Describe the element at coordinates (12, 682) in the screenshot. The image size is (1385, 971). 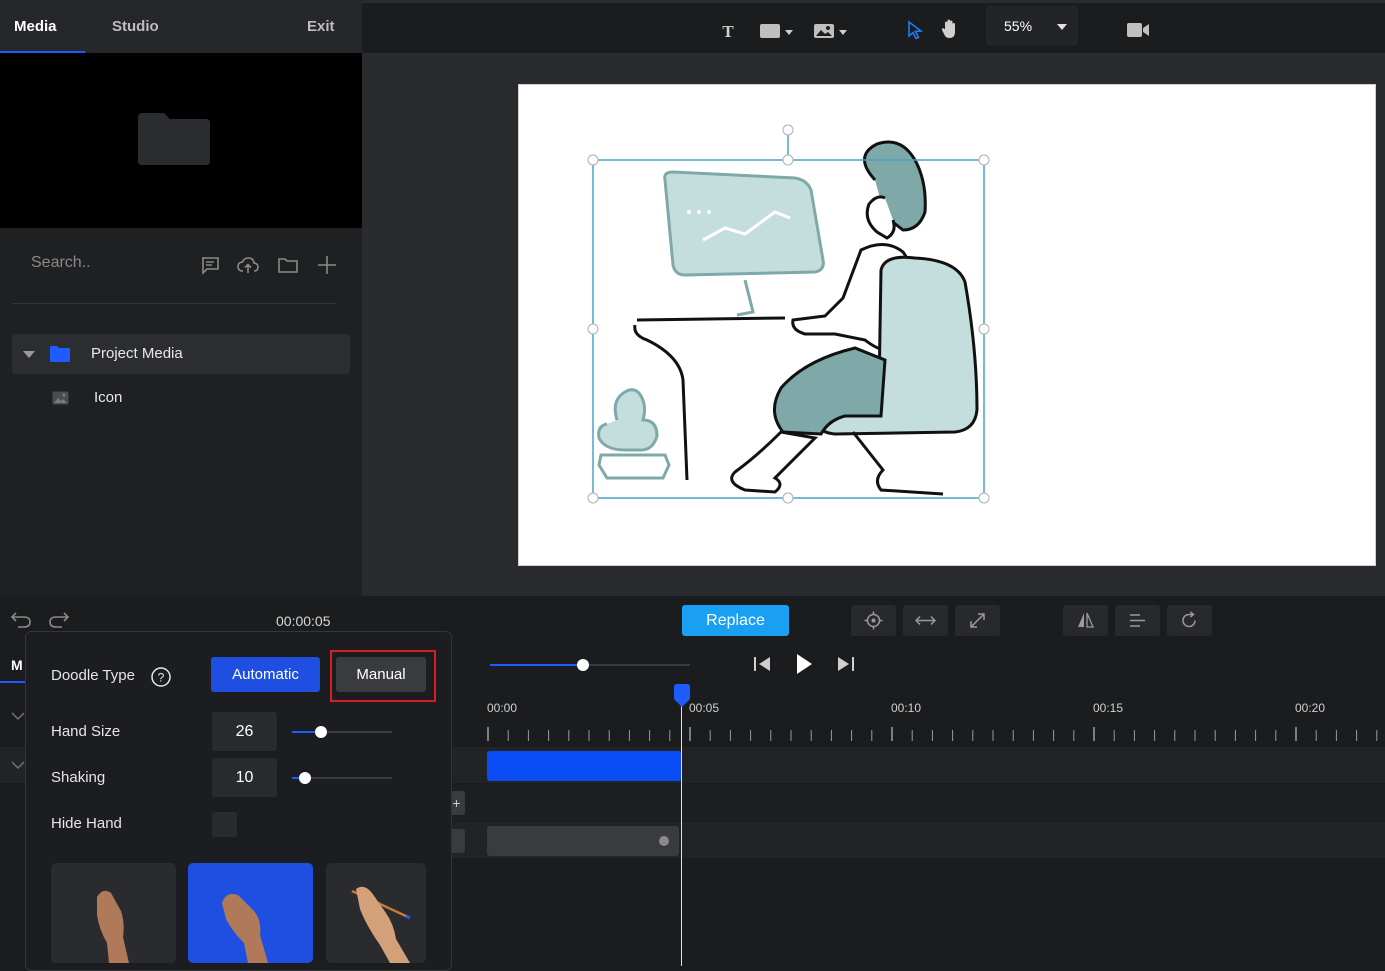
I see `partial-tab-indicator` at that location.